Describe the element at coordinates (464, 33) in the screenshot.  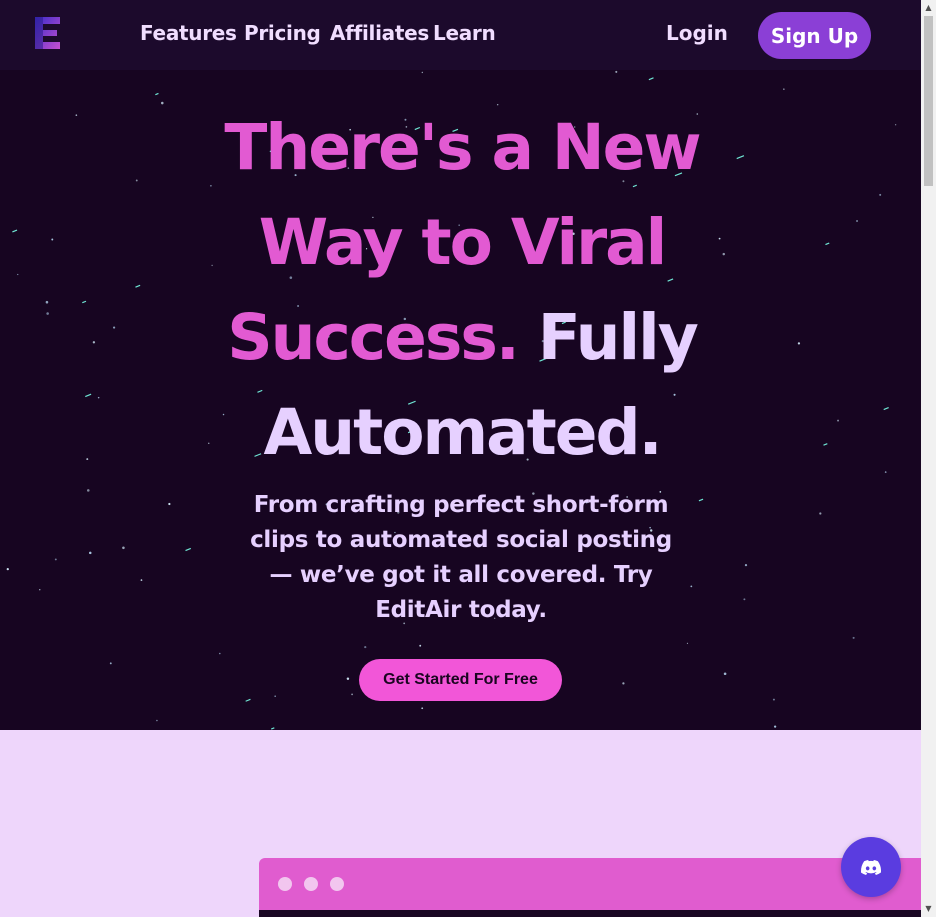
I see `nav-link-learn: Learn` at that location.